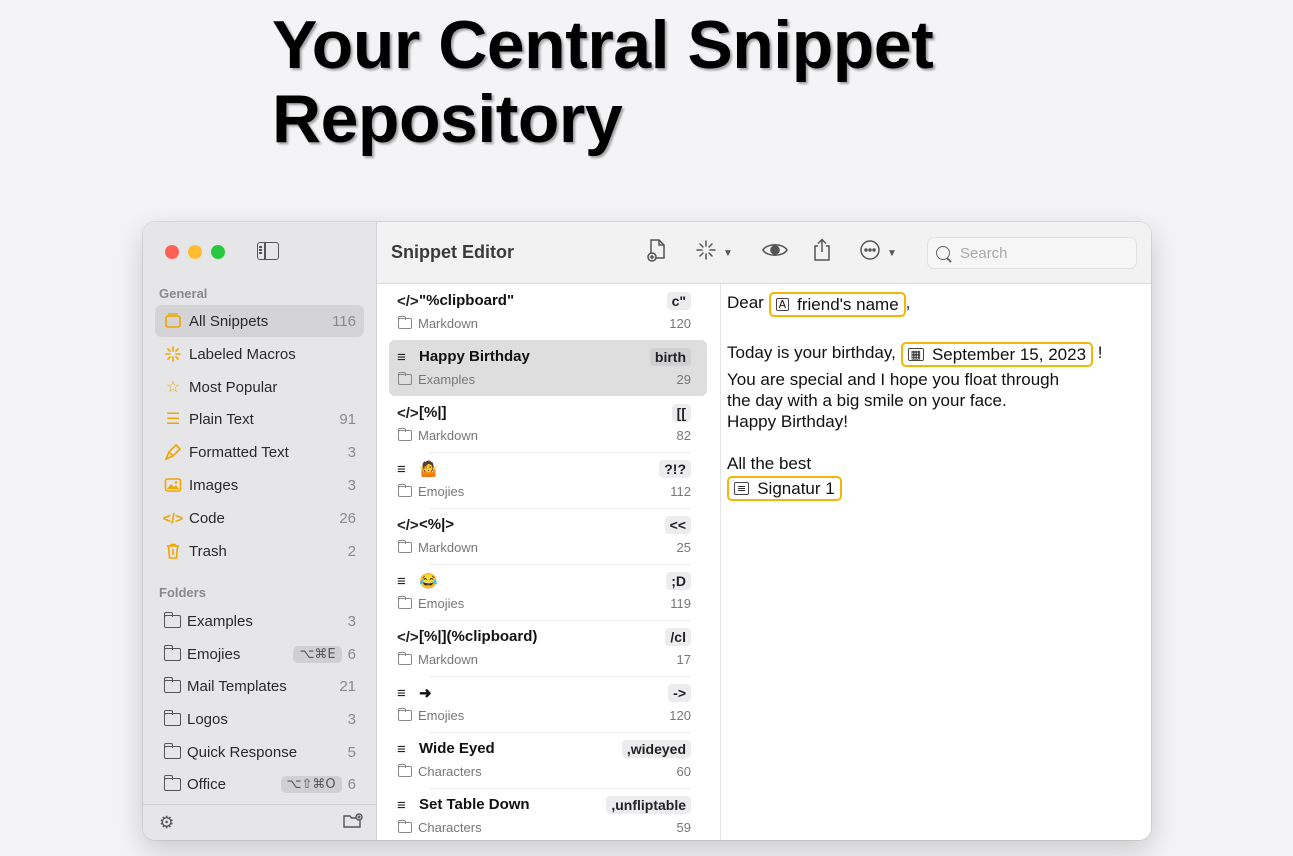 Image resolution: width=1293 pixels, height=856 pixels. What do you see at coordinates (450, 827) in the screenshot?
I see `snippet-folder-label: Characters` at bounding box center [450, 827].